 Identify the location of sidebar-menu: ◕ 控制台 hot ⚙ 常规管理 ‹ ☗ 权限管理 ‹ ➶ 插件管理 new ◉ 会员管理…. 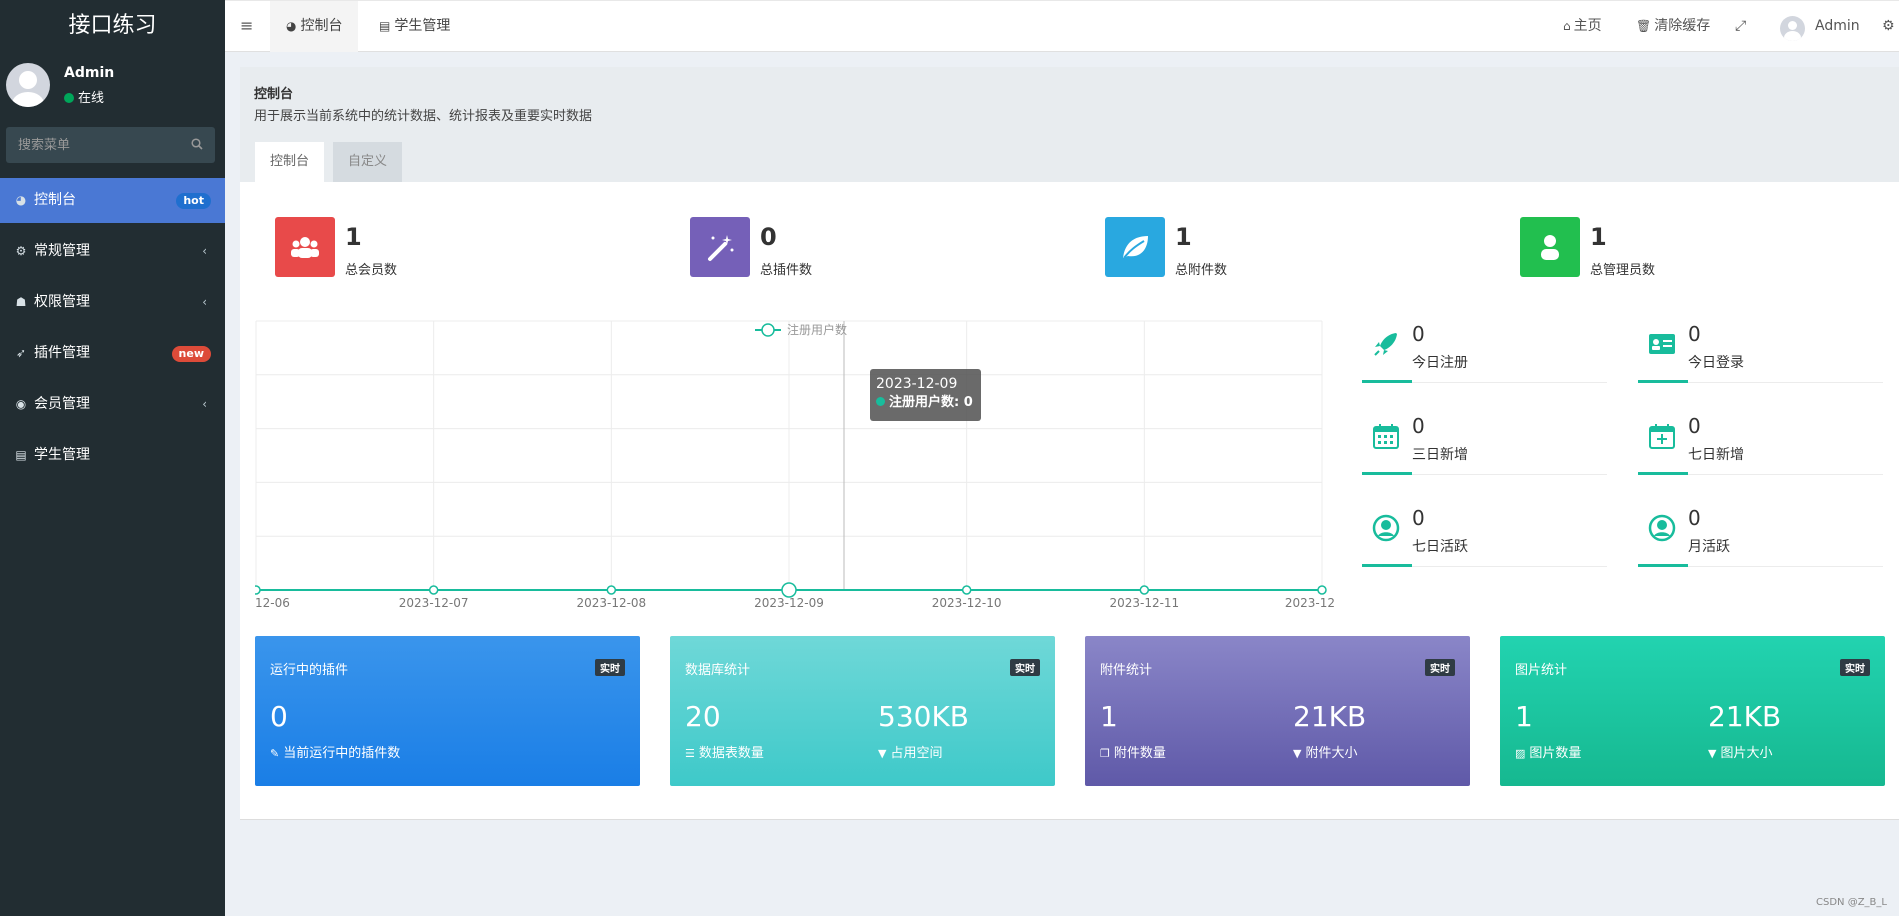
(112, 328).